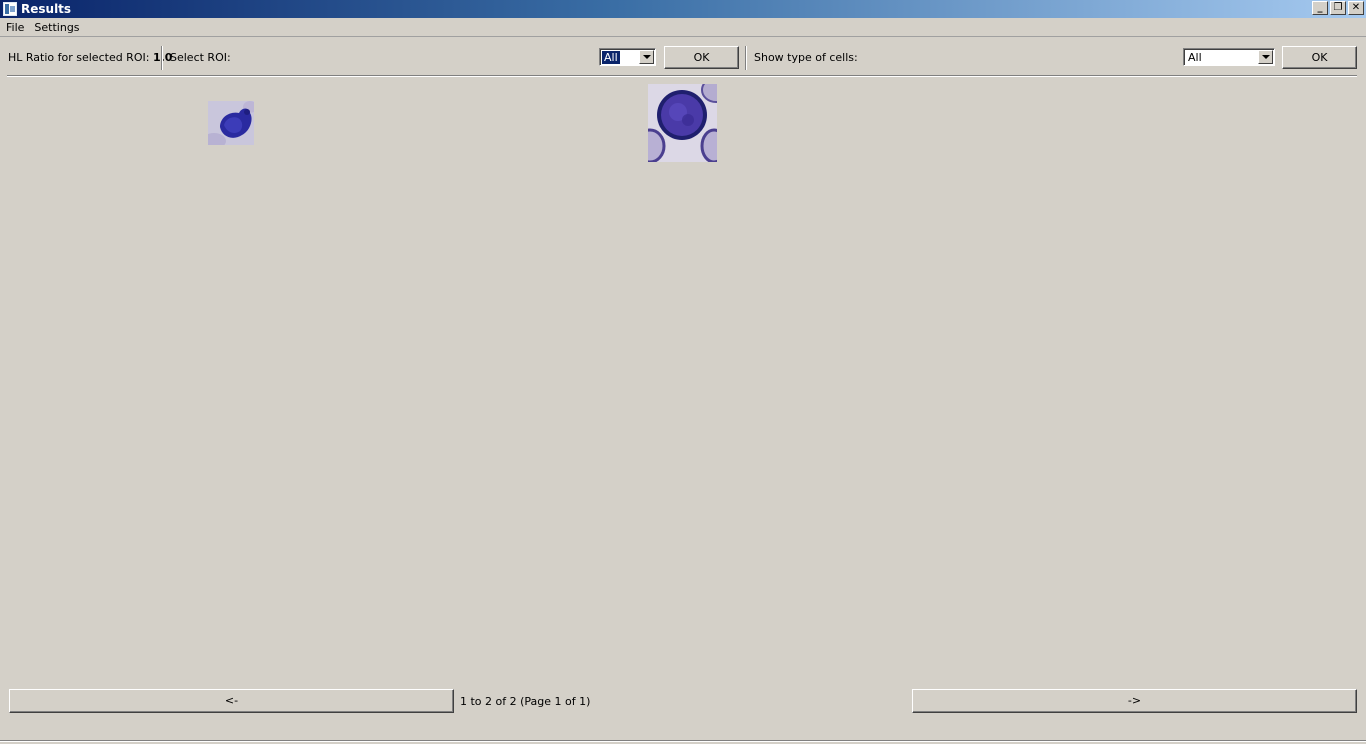 The height and width of the screenshot is (744, 1366). Describe the element at coordinates (200, 57) in the screenshot. I see `select-roi-label: Select ROI:` at that location.